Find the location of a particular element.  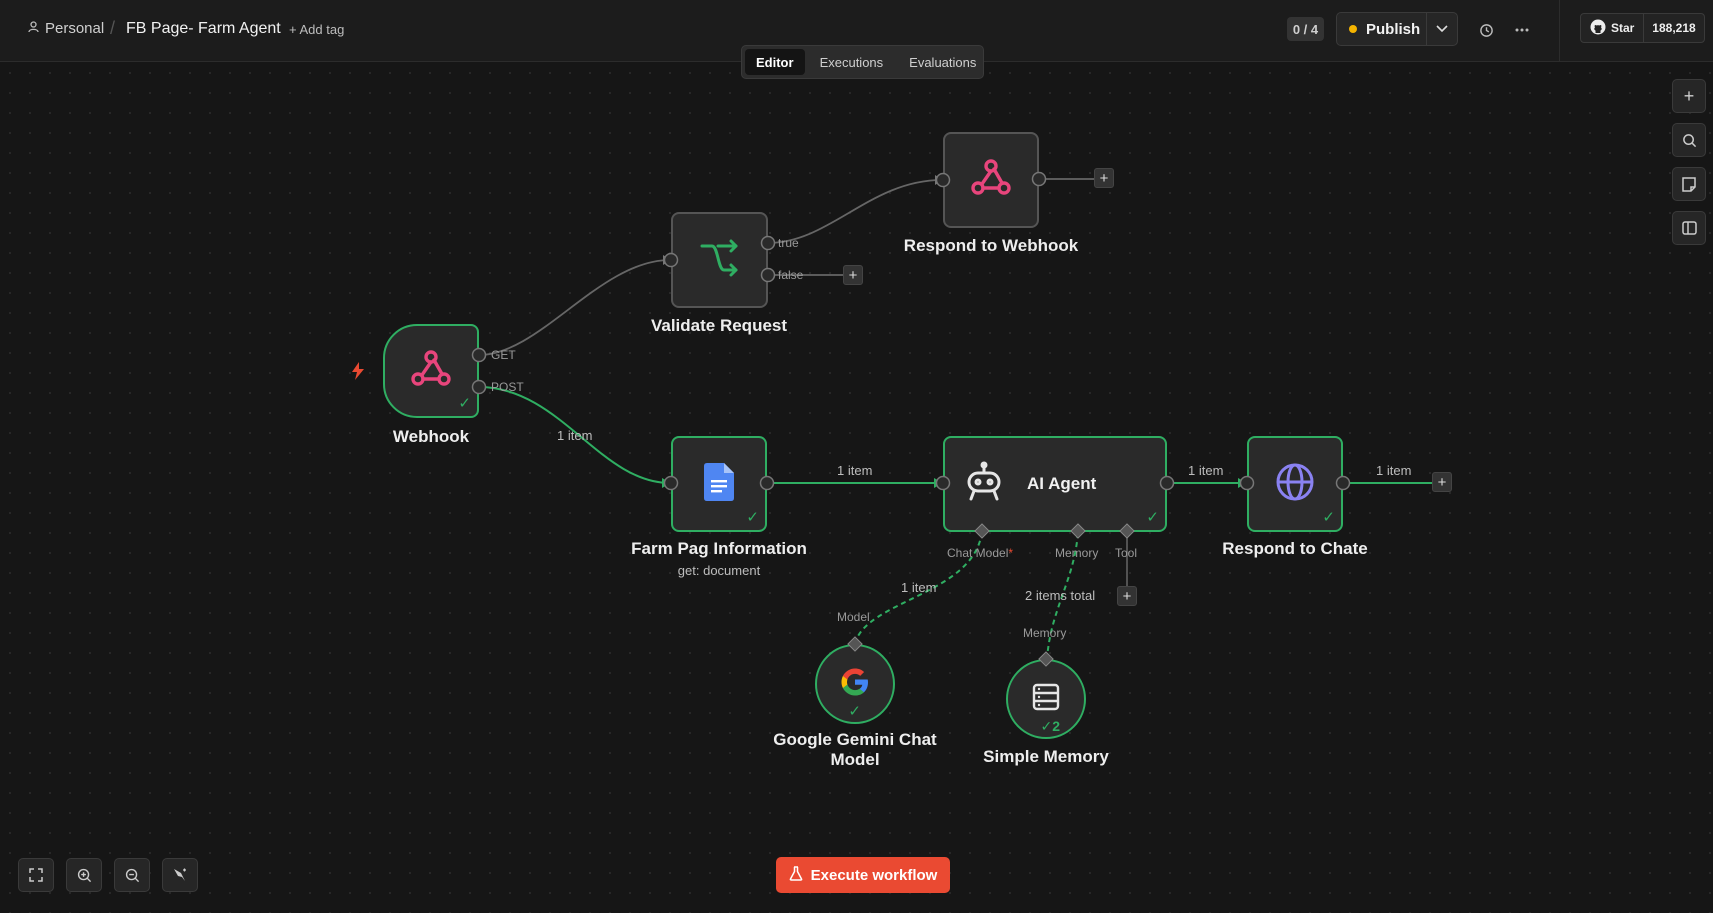

execute-workflow-button: Execute workflow is located at coordinates (863, 875).